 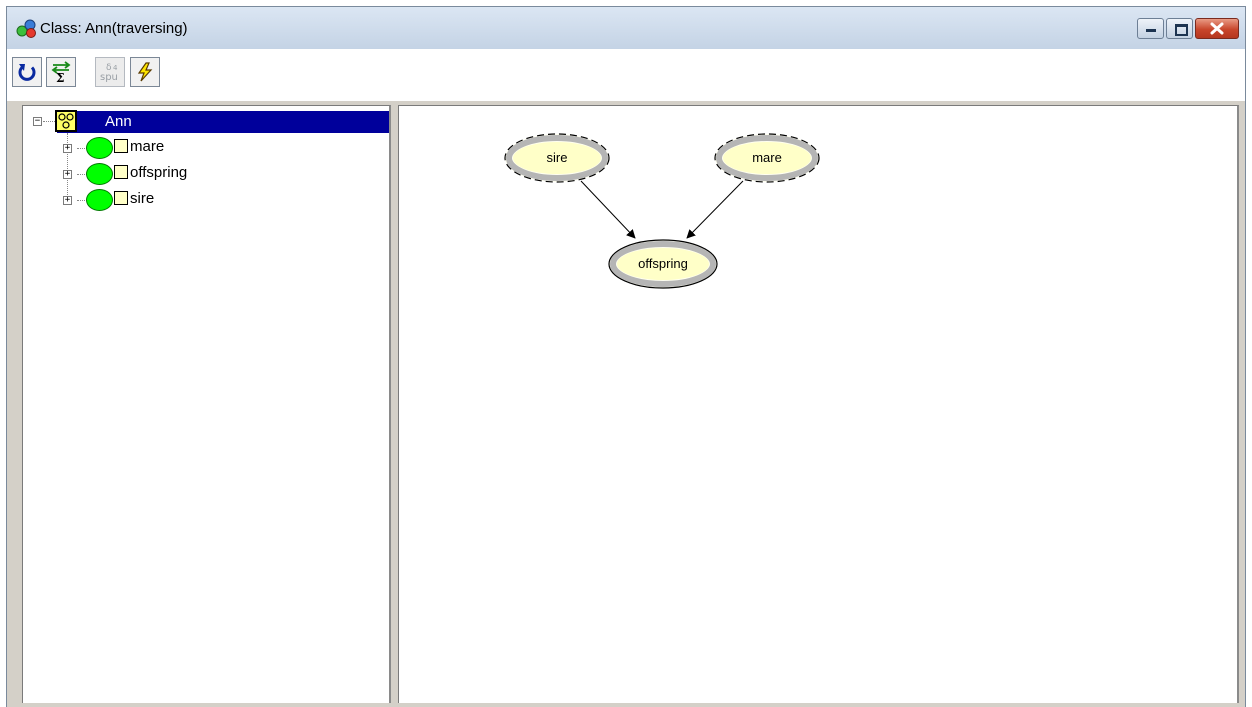 I want to click on refresh-button, so click(x=27, y=72).